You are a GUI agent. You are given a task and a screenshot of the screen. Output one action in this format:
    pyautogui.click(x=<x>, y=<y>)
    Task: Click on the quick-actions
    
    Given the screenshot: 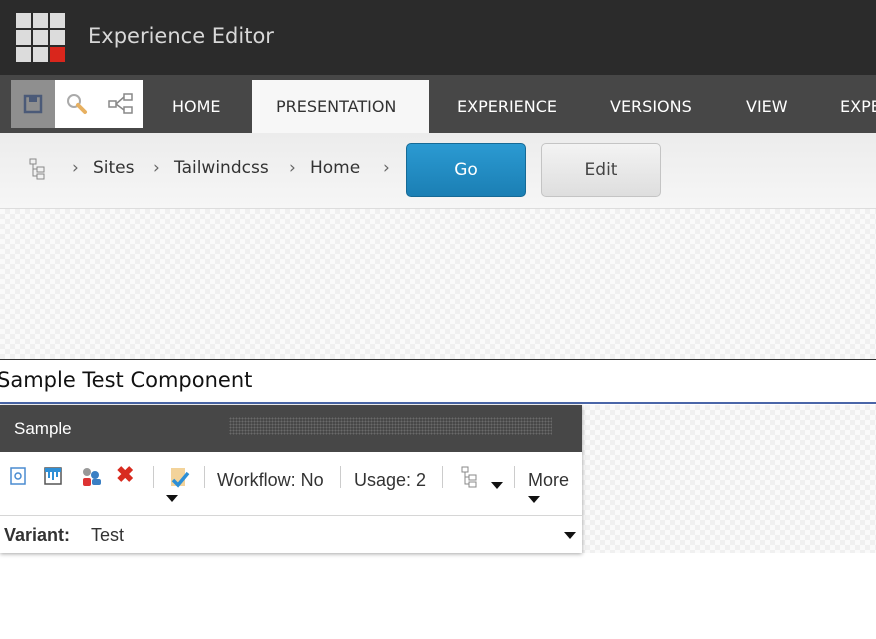 What is the action you would take?
    pyautogui.click(x=77, y=104)
    